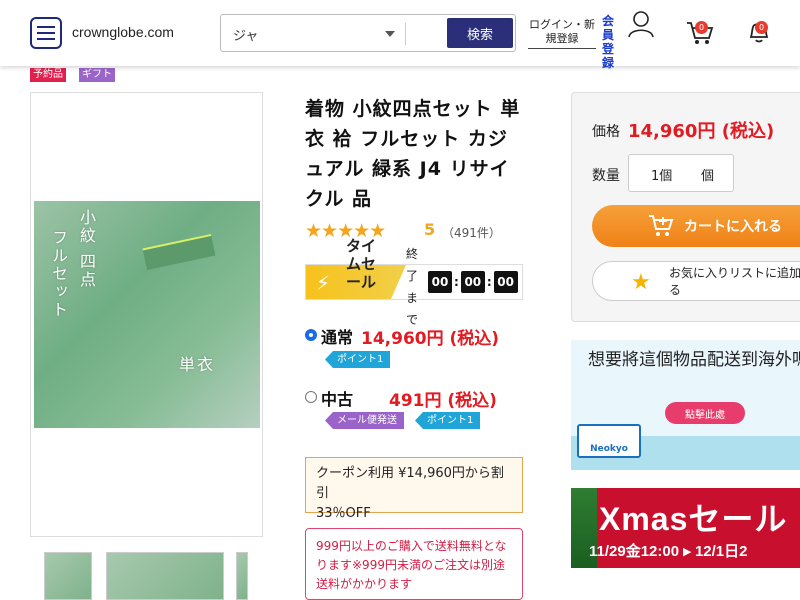  I want to click on lightning-icon: ⚡, so click(323, 283).